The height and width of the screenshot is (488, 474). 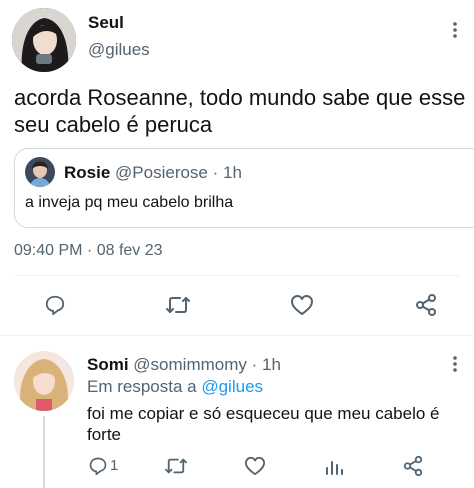 What do you see at coordinates (129, 202) in the screenshot?
I see `quoted-tweet-text: a inveja pq meu cabelo brilha` at bounding box center [129, 202].